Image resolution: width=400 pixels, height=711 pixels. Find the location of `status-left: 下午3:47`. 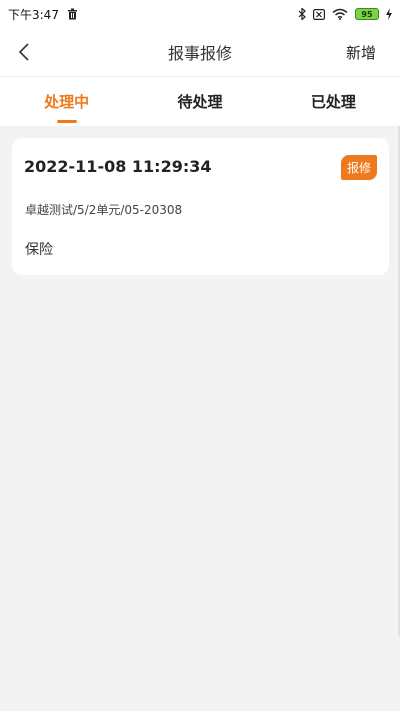

status-left: 下午3:47 is located at coordinates (43, 14).